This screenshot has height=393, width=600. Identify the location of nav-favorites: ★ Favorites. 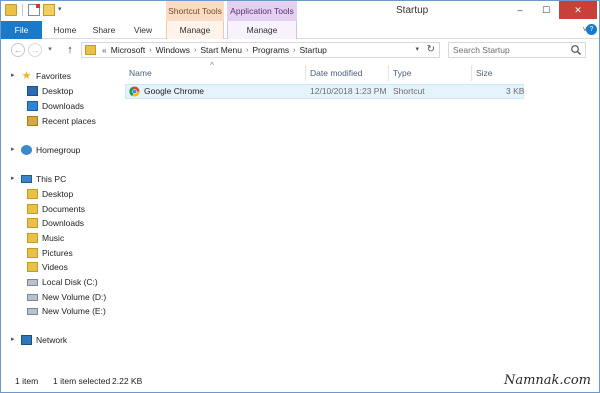
(46, 76).